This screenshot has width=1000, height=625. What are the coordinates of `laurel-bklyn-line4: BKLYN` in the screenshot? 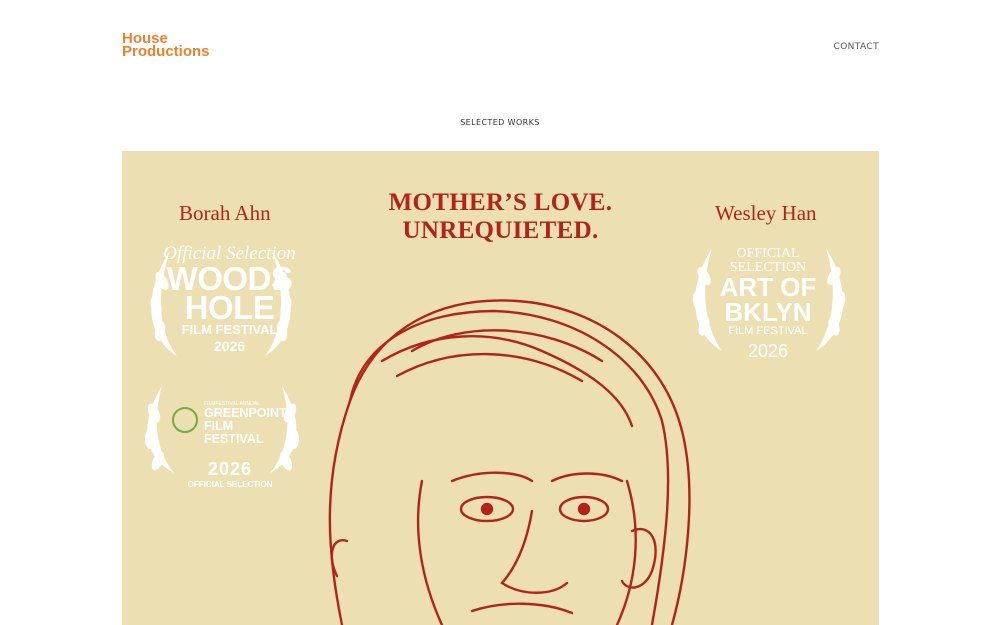 It's located at (768, 312).